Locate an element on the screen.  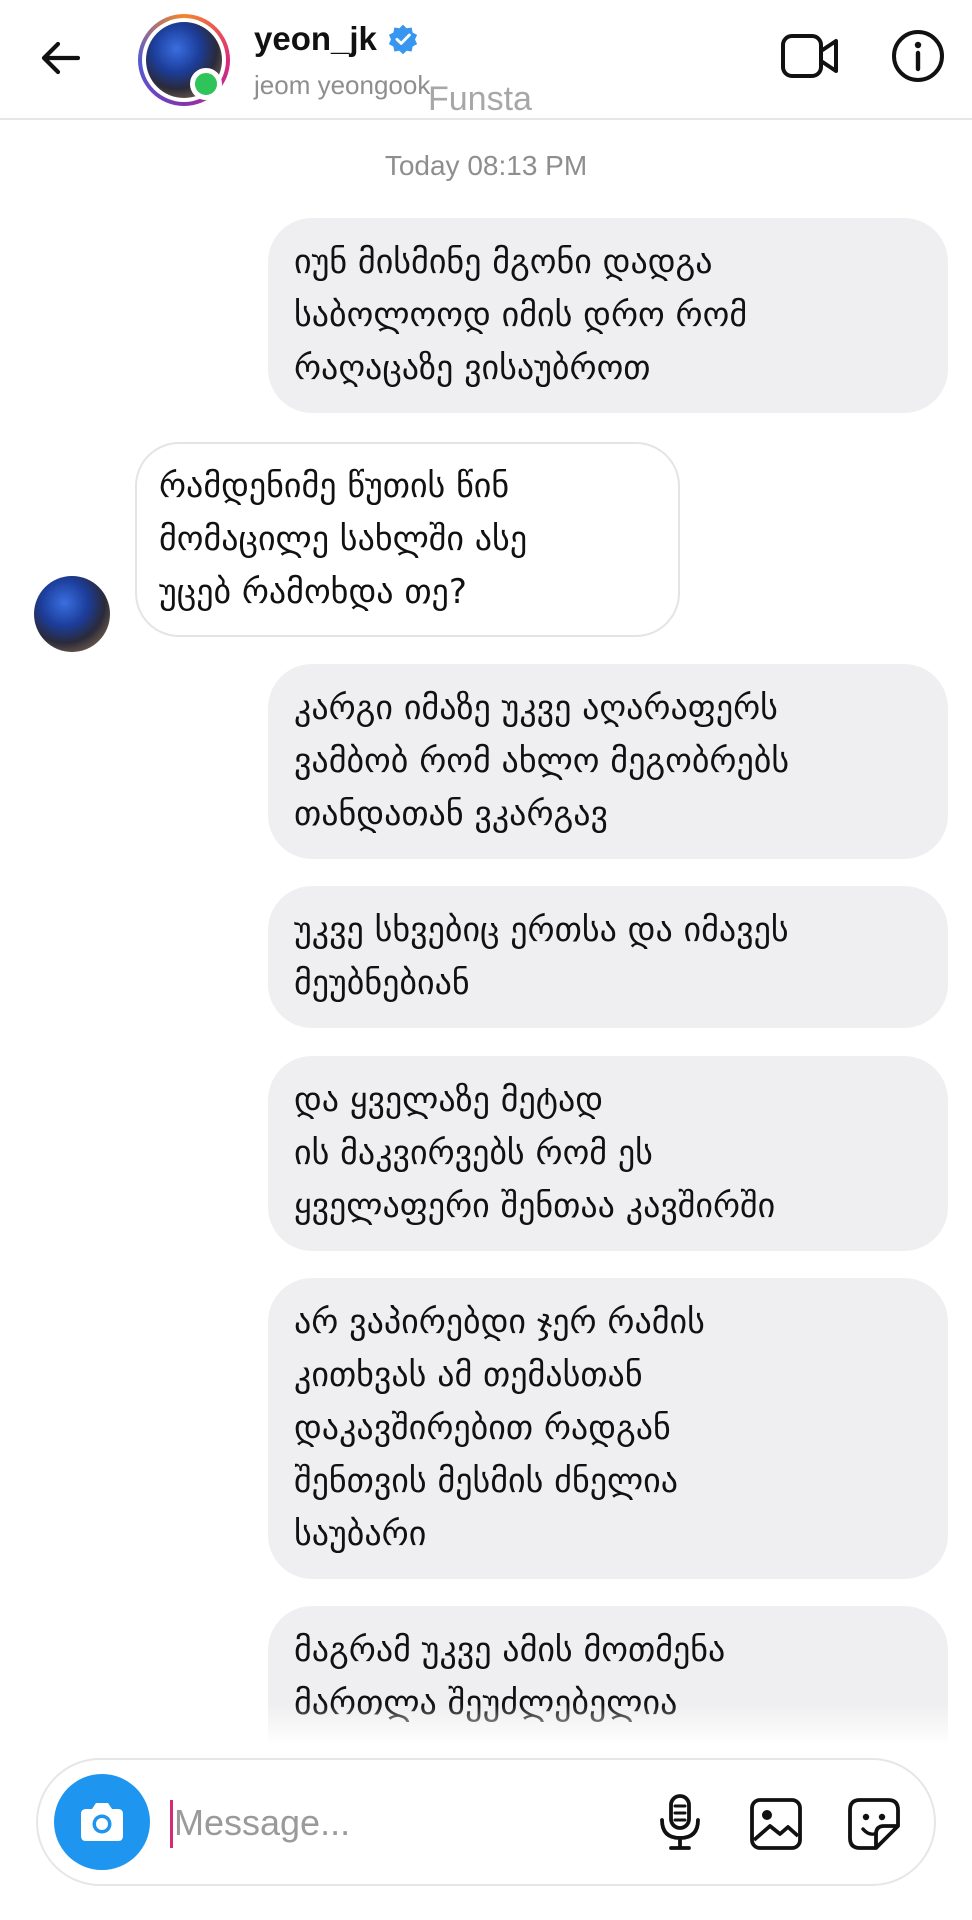
video-call-icon is located at coordinates (809, 56).